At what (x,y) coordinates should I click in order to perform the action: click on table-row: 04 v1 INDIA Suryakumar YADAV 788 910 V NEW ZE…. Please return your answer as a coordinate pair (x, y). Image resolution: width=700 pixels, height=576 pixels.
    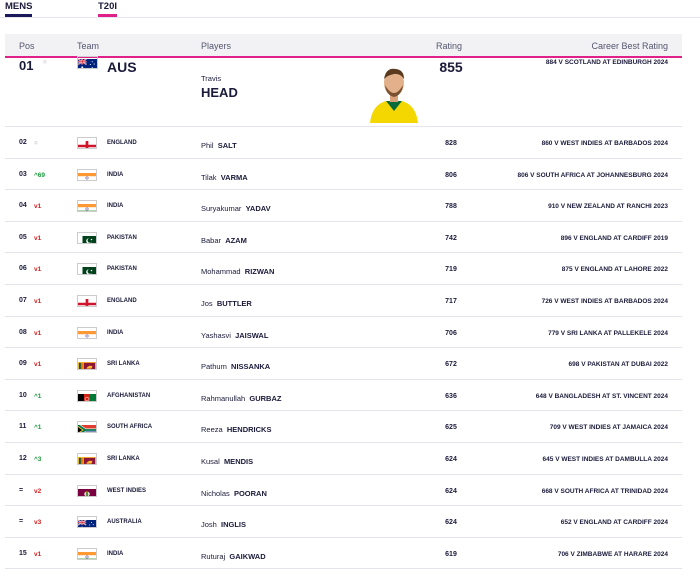
    Looking at the image, I should click on (343, 206).